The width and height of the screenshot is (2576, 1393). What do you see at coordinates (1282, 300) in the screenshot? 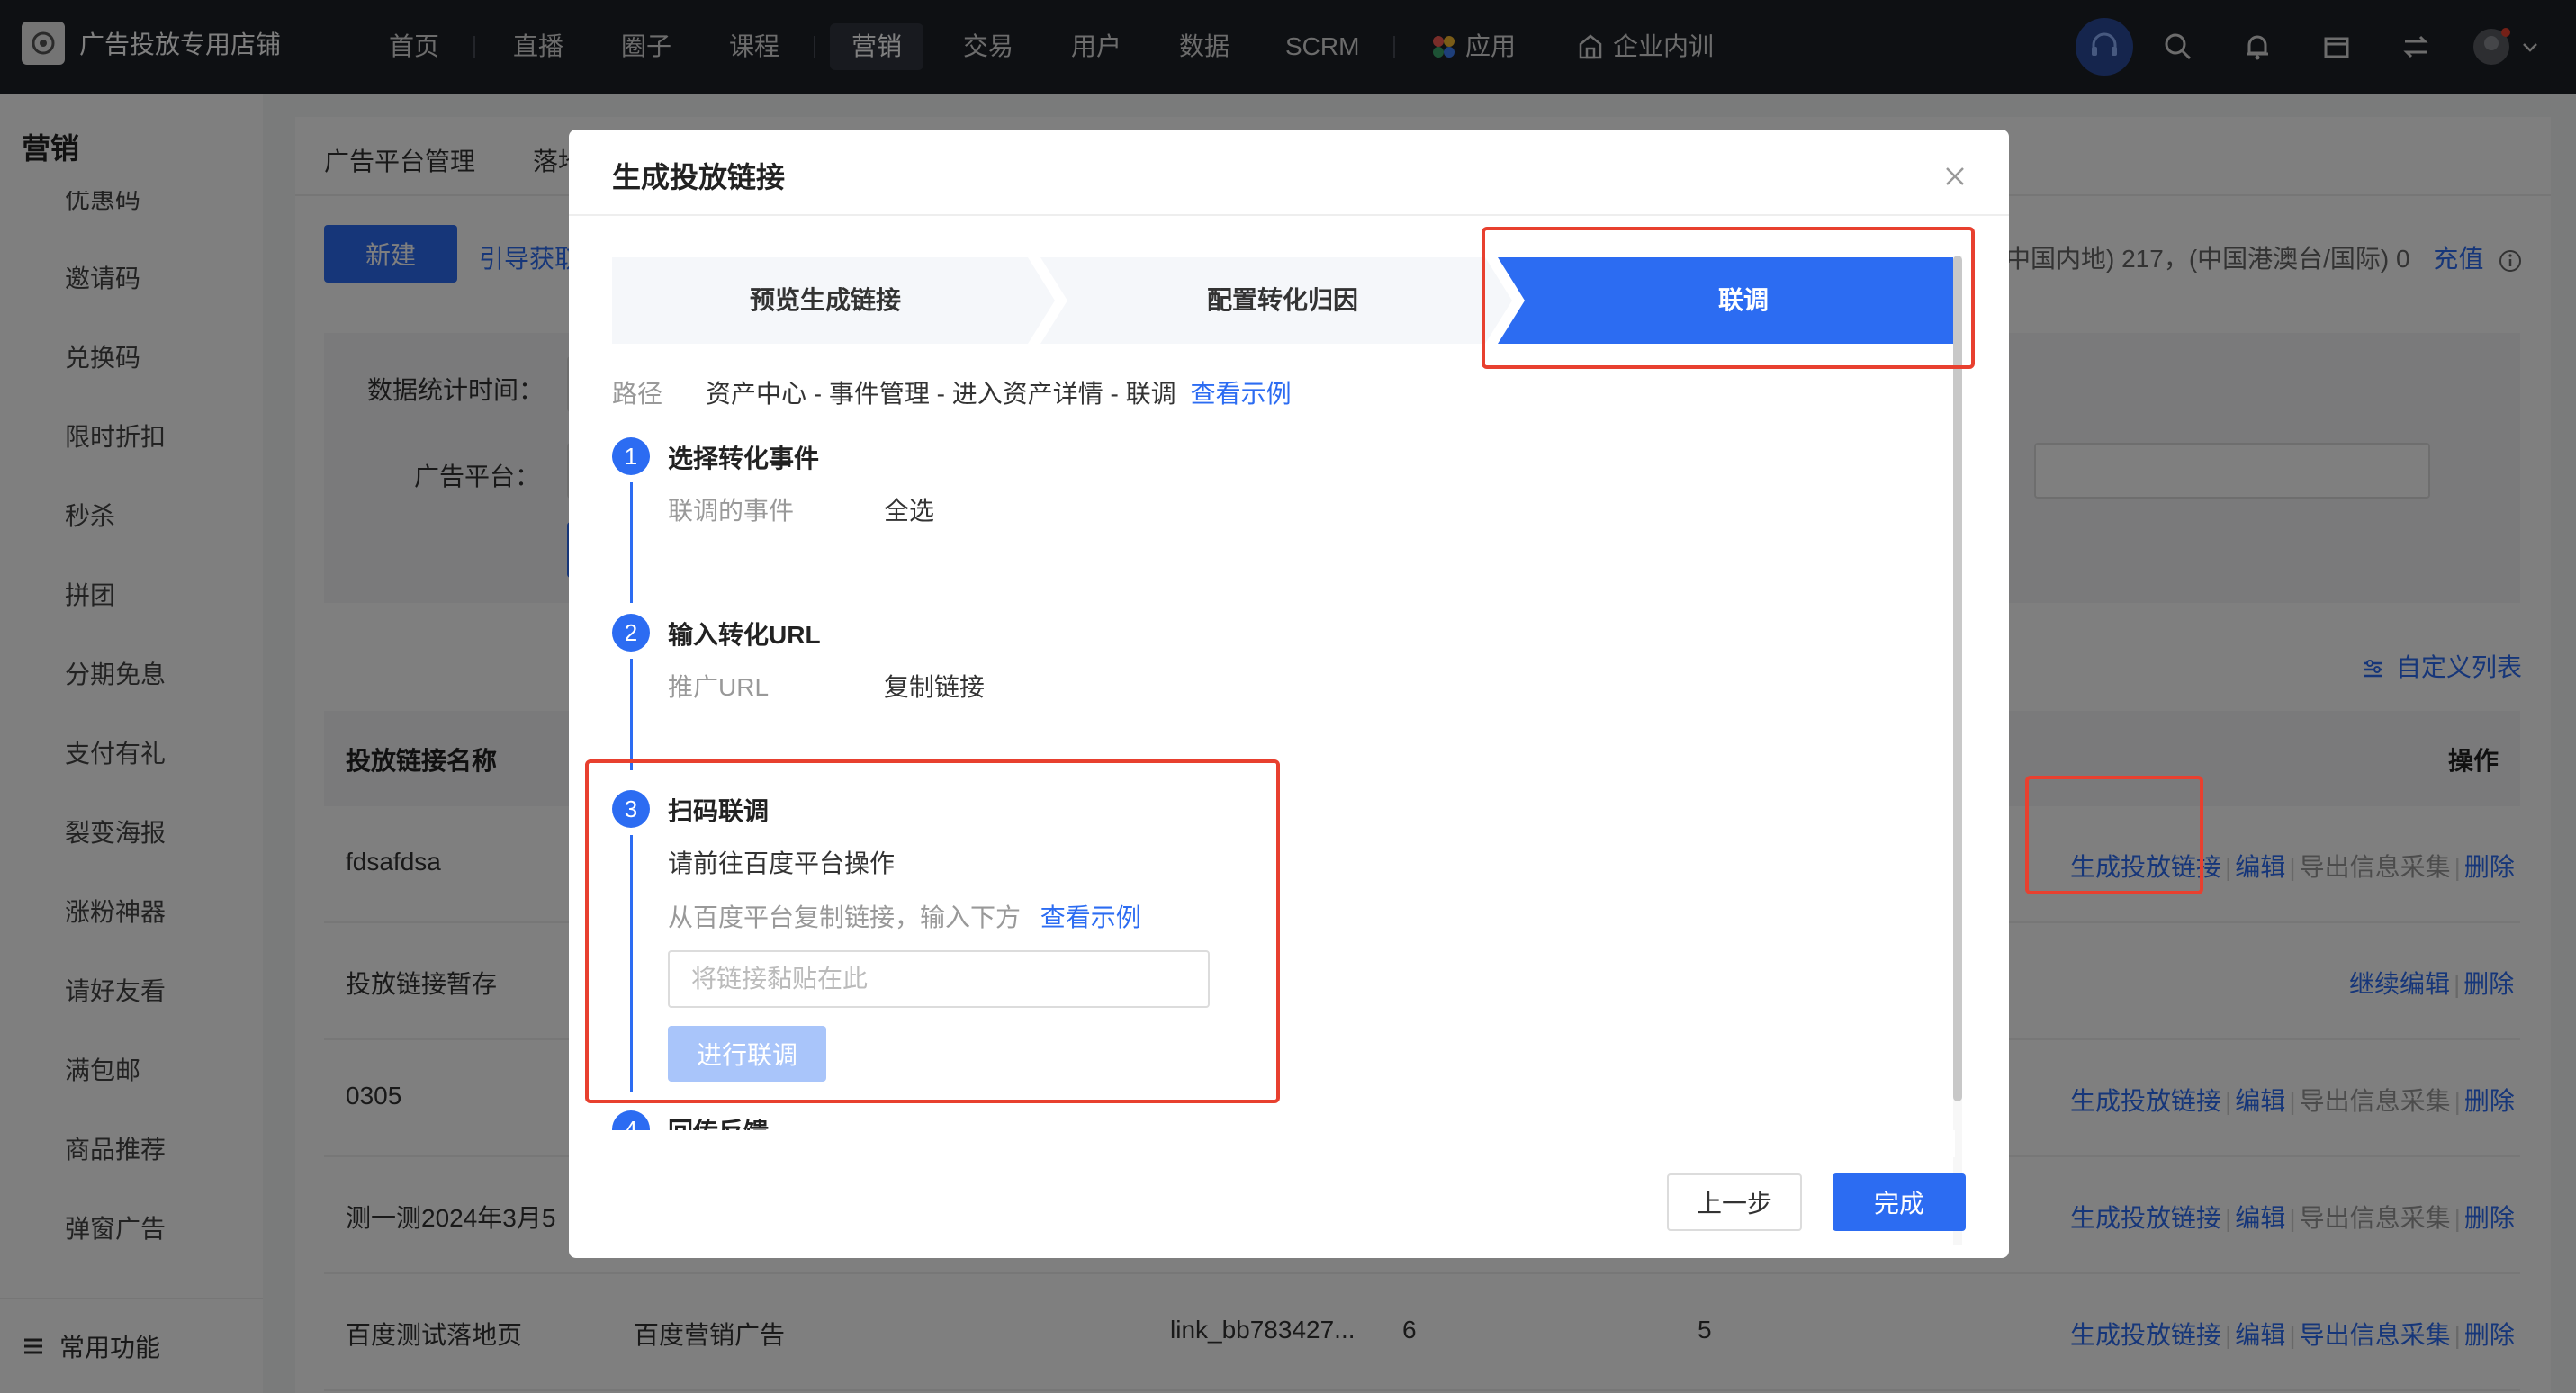
I see `step-config: 配置转化归因` at bounding box center [1282, 300].